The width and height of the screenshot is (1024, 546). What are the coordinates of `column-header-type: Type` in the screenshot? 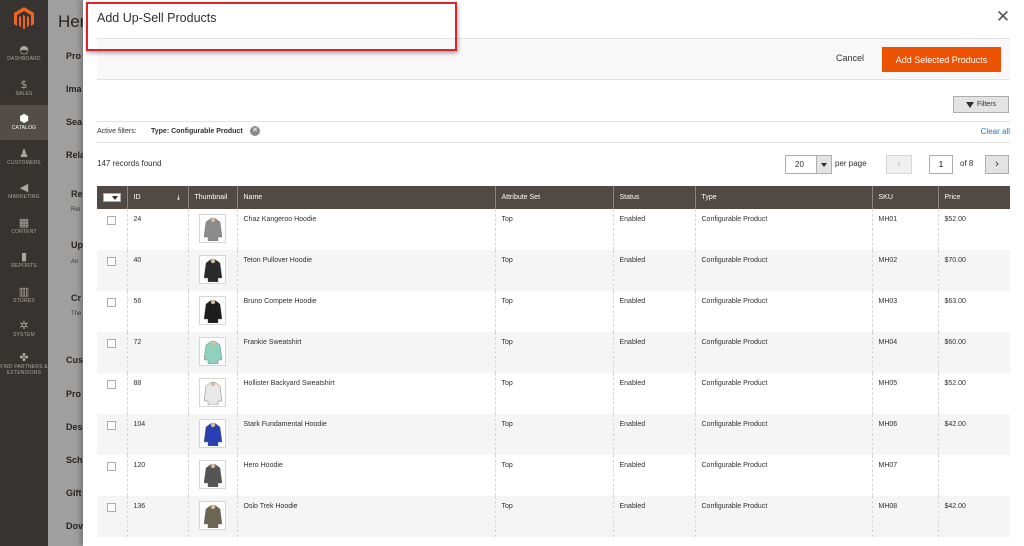 It's located at (783, 197).